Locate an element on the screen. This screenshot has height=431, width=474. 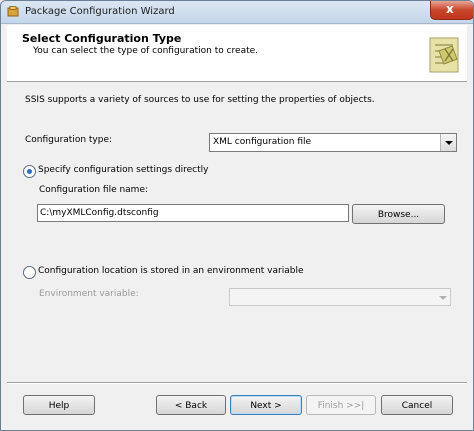
back-button: < Back is located at coordinates (191, 405).